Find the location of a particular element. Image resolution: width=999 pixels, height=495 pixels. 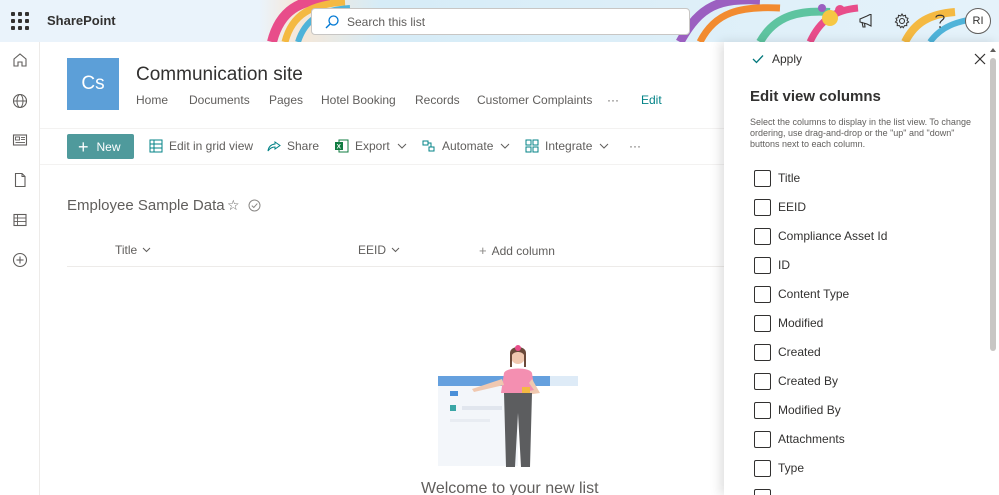

automate-icon is located at coordinates (428, 146).